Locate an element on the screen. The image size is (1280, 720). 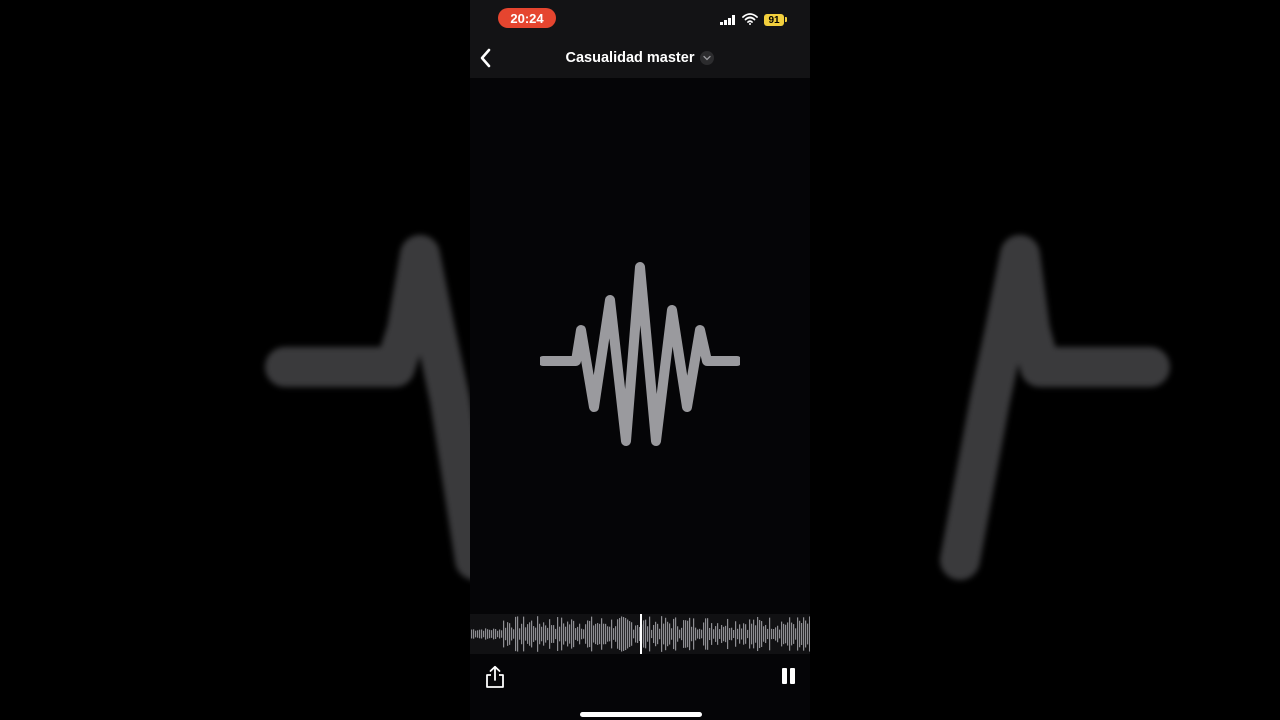
navigation-bar: Casualidad master is located at coordinates (640, 58).